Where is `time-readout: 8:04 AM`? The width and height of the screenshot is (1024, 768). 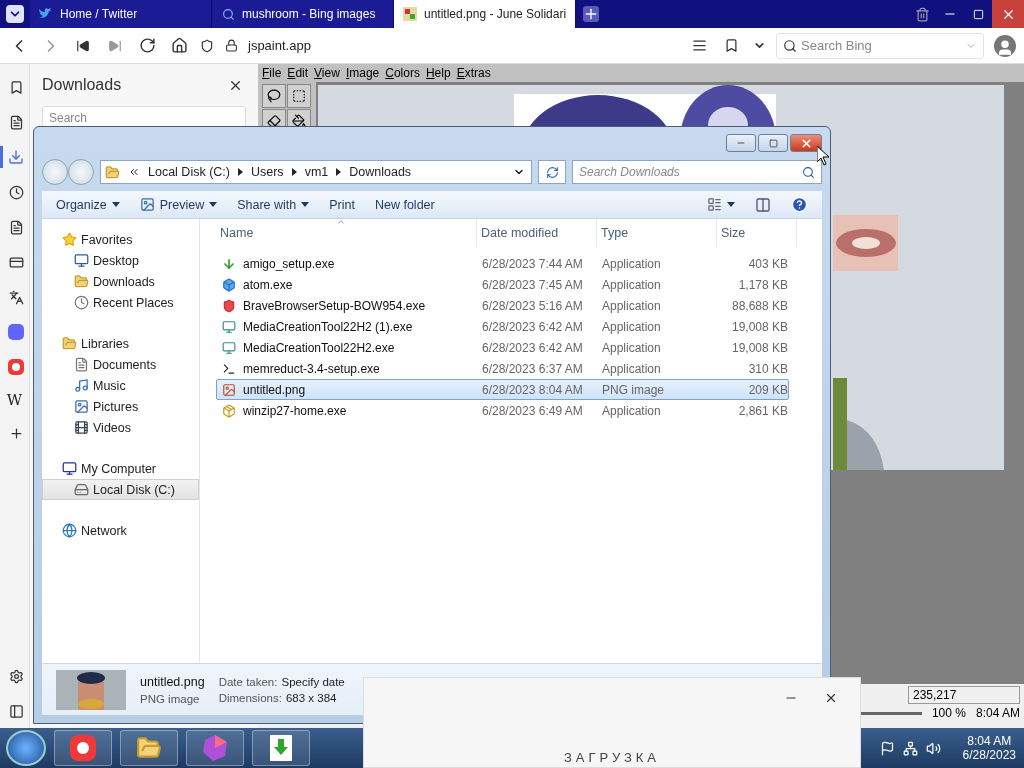
time-readout: 8:04 AM is located at coordinates (997, 713).